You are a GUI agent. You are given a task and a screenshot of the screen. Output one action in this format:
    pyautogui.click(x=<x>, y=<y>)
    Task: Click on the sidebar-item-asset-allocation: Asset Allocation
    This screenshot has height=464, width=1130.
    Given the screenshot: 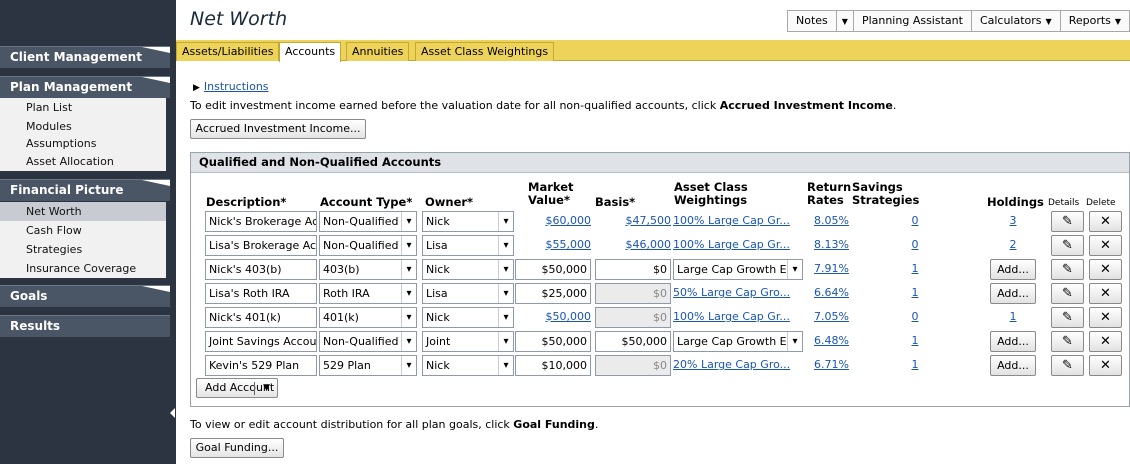 What is the action you would take?
    pyautogui.click(x=83, y=161)
    